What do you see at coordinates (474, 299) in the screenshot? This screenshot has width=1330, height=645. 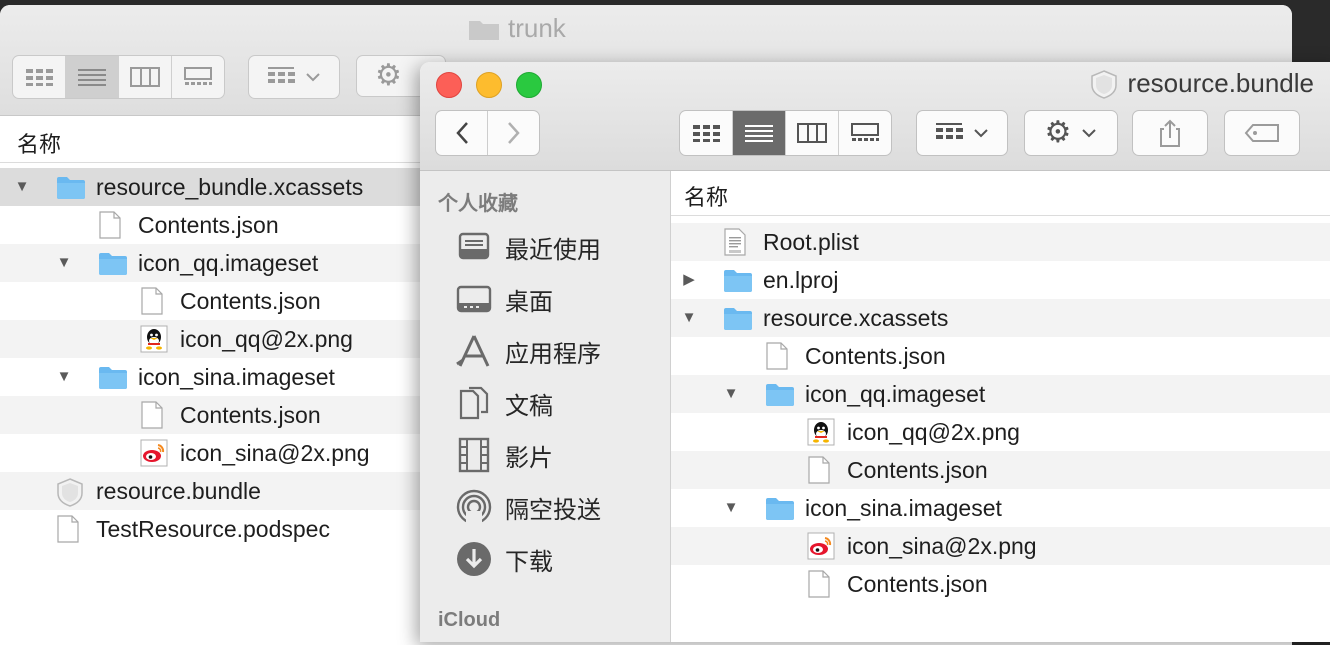 I see `desktop-icon` at bounding box center [474, 299].